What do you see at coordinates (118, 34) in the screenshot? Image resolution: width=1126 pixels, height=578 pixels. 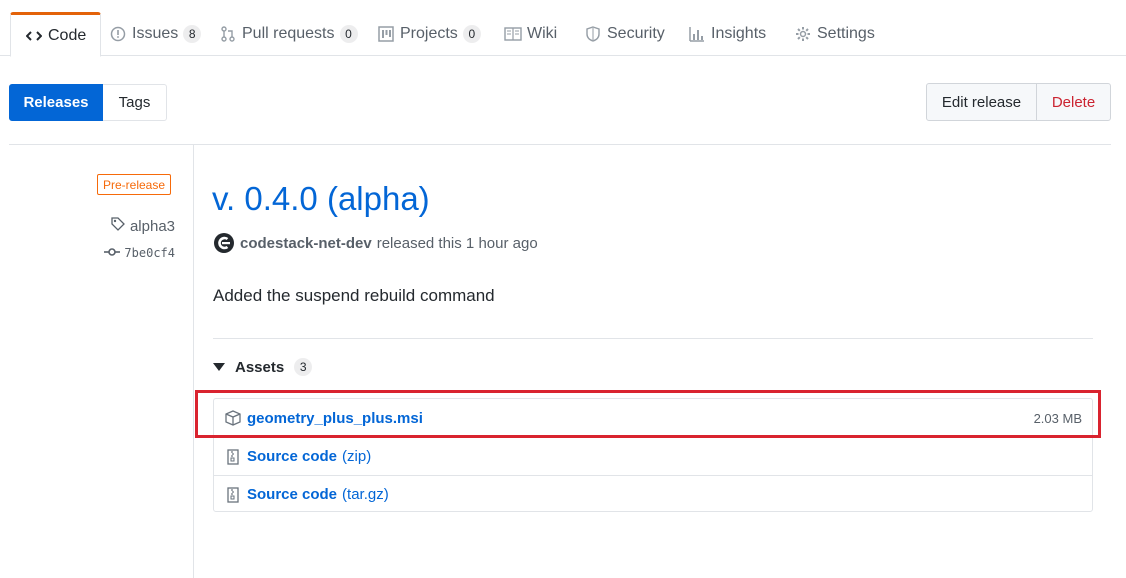 I see `issue-icon` at bounding box center [118, 34].